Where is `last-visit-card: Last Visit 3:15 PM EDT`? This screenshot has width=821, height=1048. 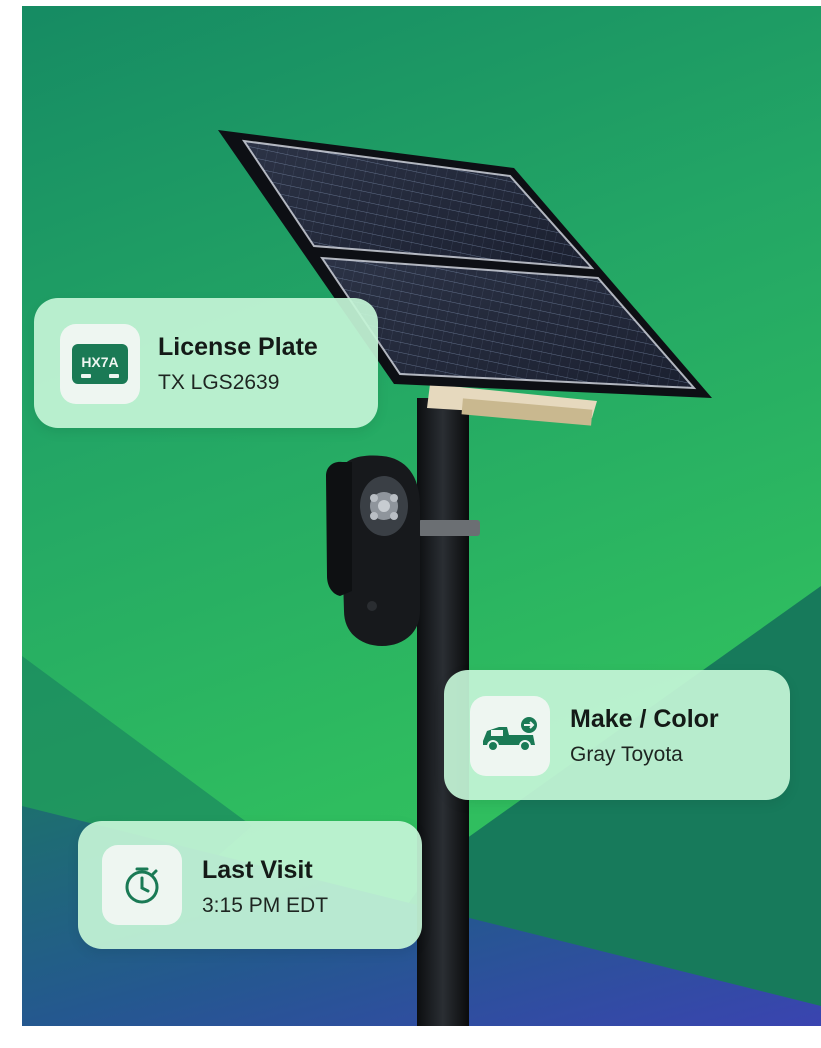 last-visit-card: Last Visit 3:15 PM EDT is located at coordinates (250, 885).